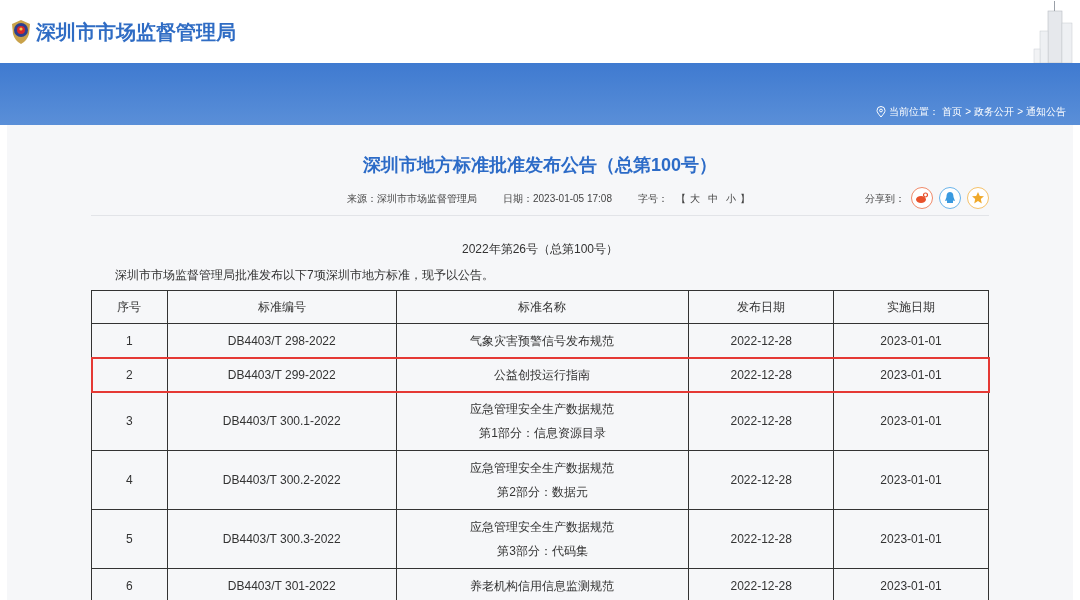 Image resolution: width=1080 pixels, height=600 pixels. Describe the element at coordinates (282, 480) in the screenshot. I see `table-cell: DB4403/T 300.2-2022` at that location.